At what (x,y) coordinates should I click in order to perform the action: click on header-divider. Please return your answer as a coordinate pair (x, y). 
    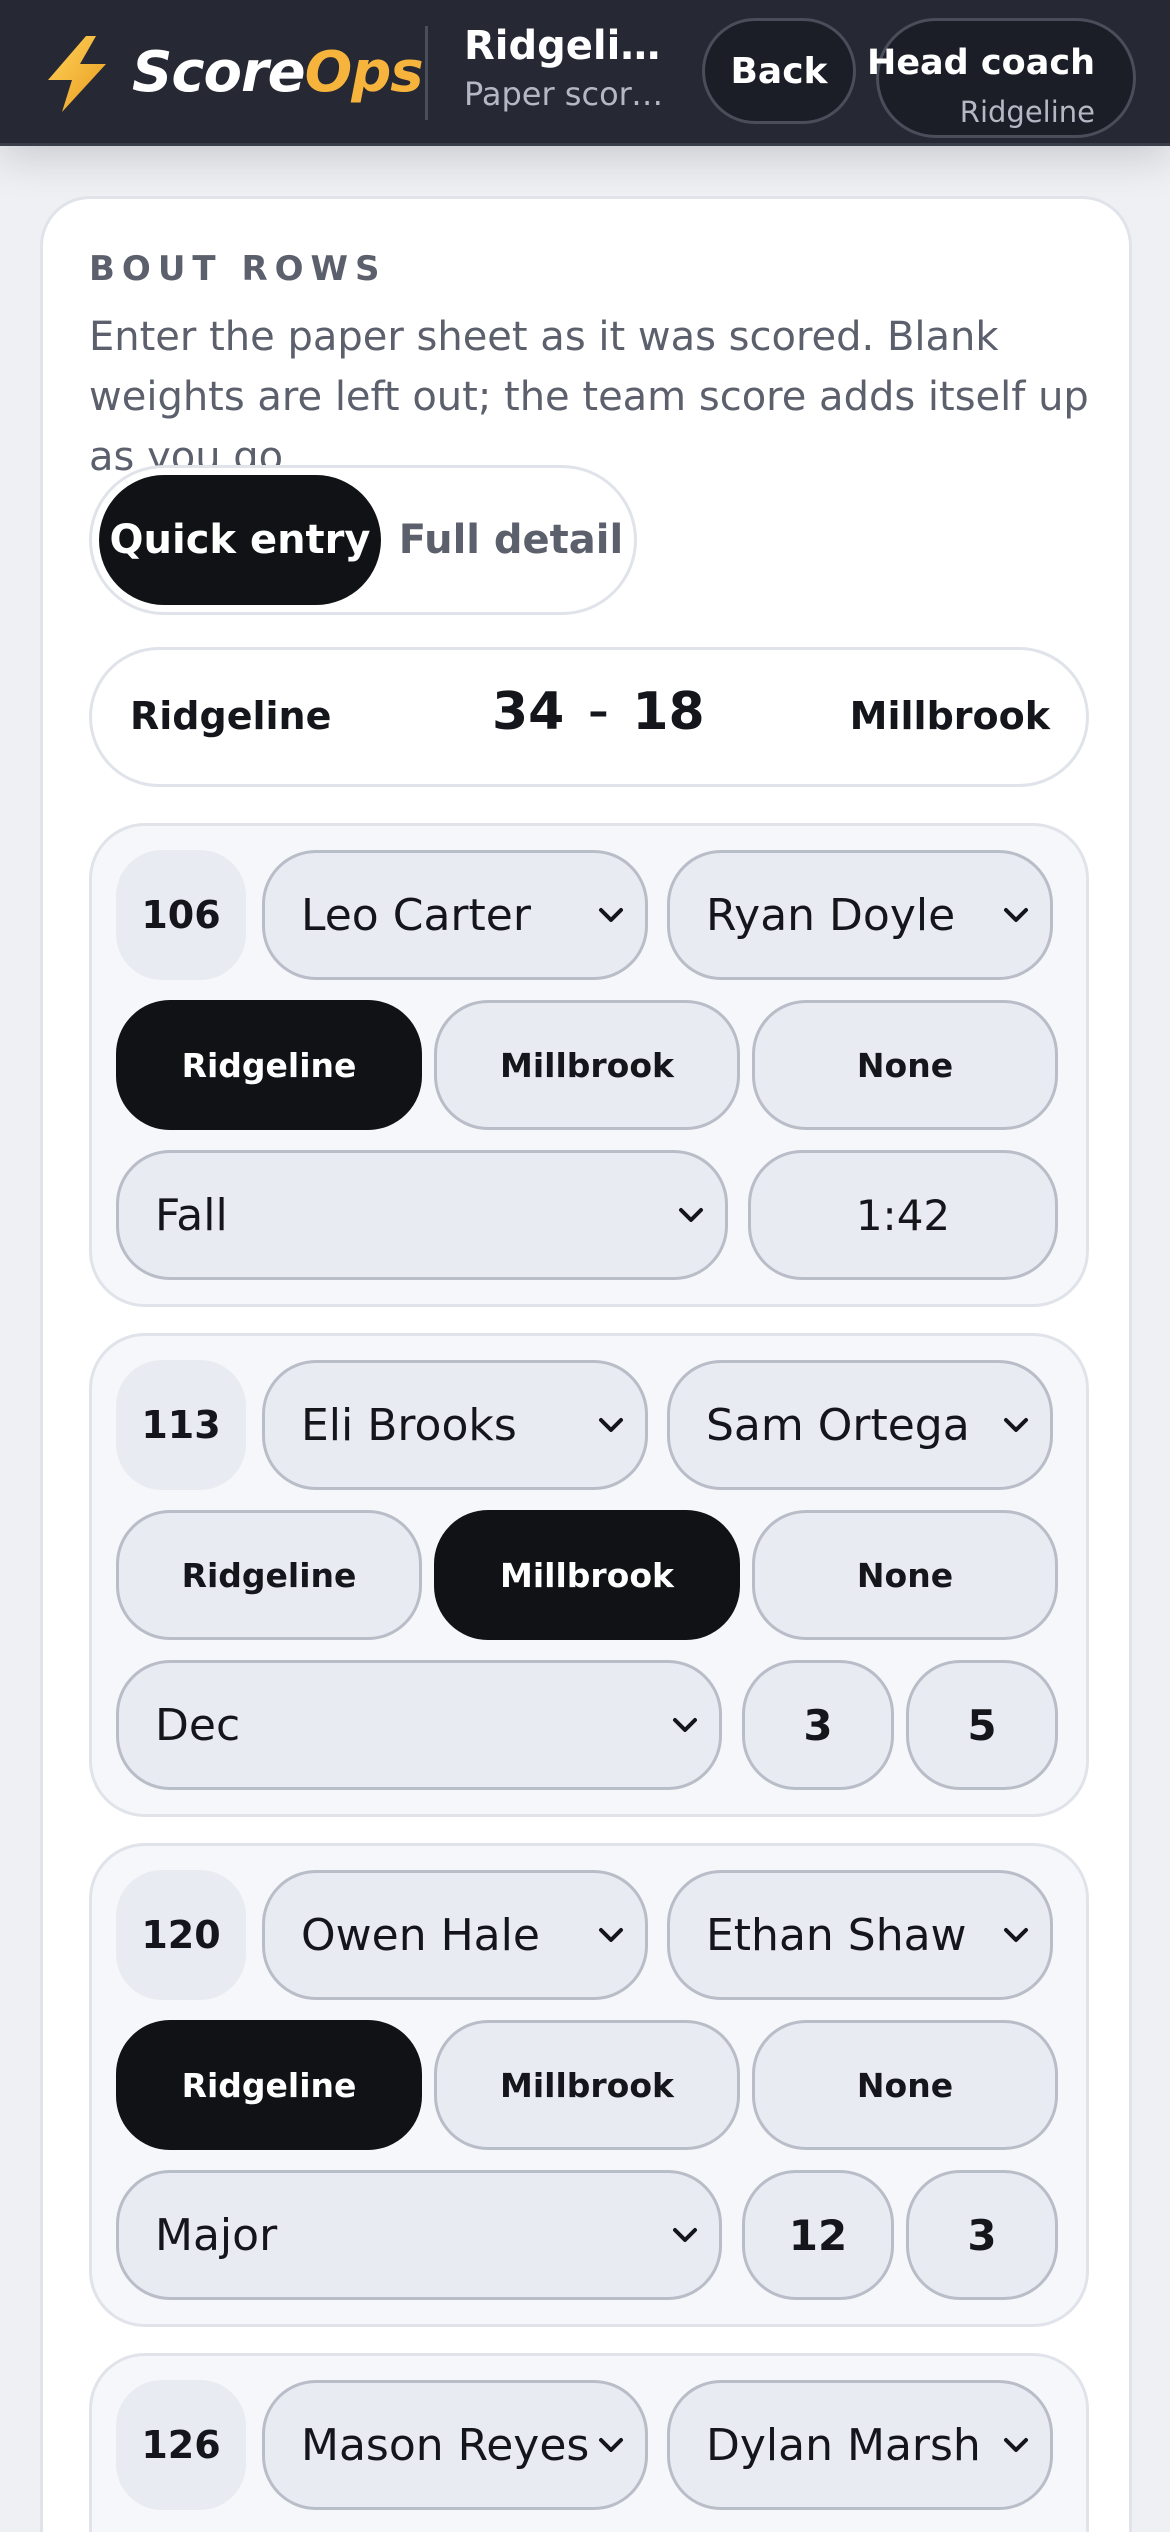
    Looking at the image, I should click on (426, 73).